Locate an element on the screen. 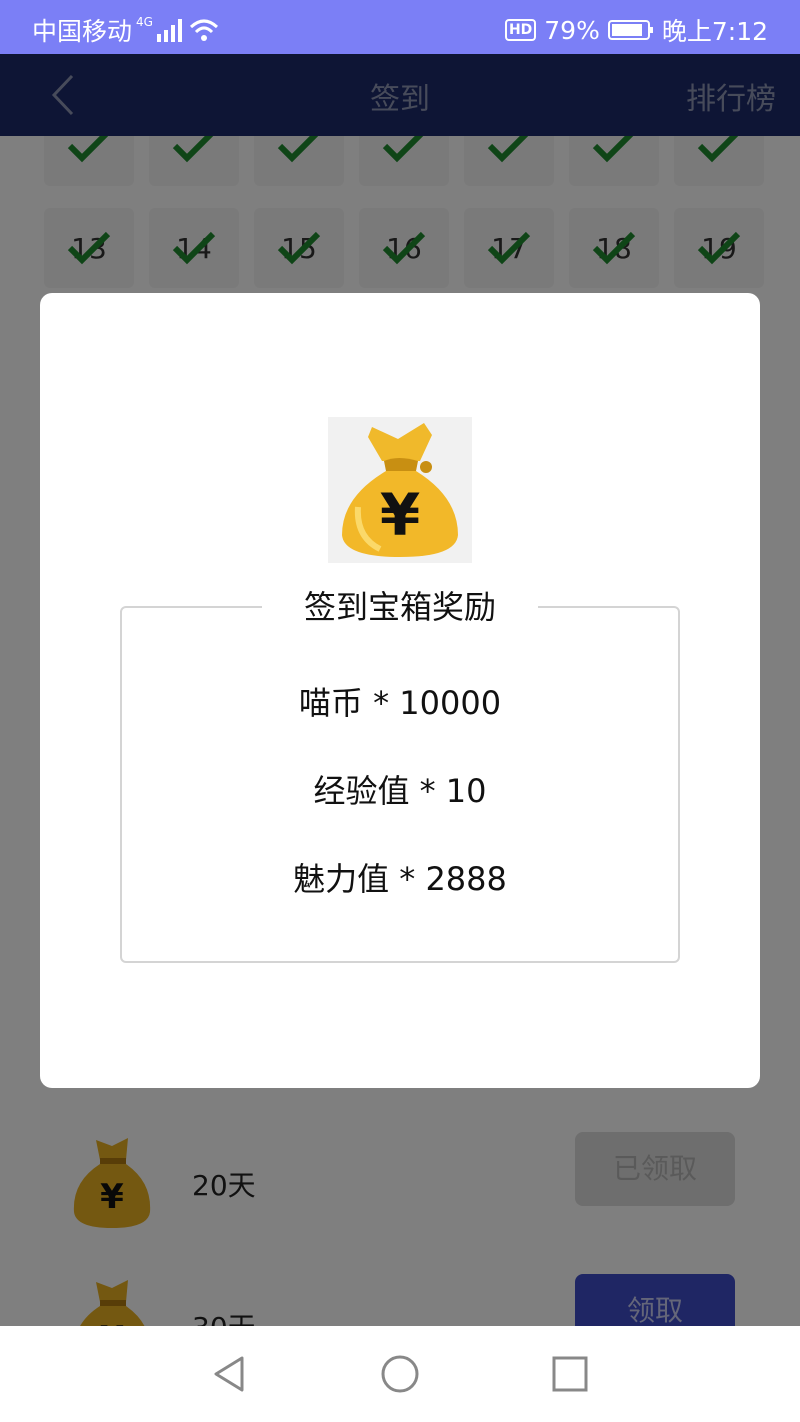  square-recents-icon is located at coordinates (570, 1374).